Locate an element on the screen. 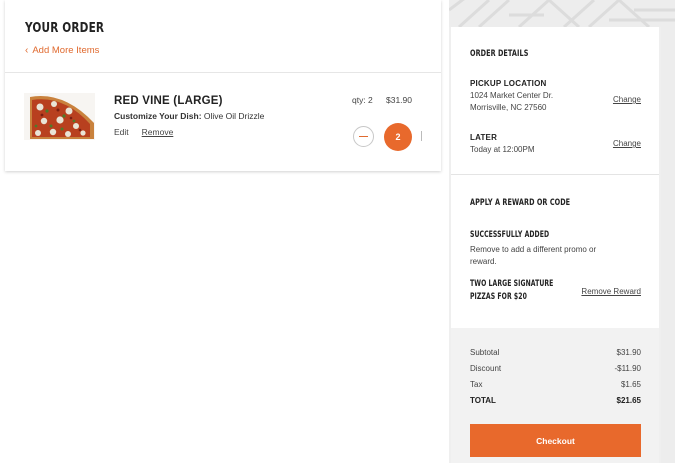 This screenshot has width=675, height=463. order-details-heading: ORDER DETAILS is located at coordinates (499, 54).